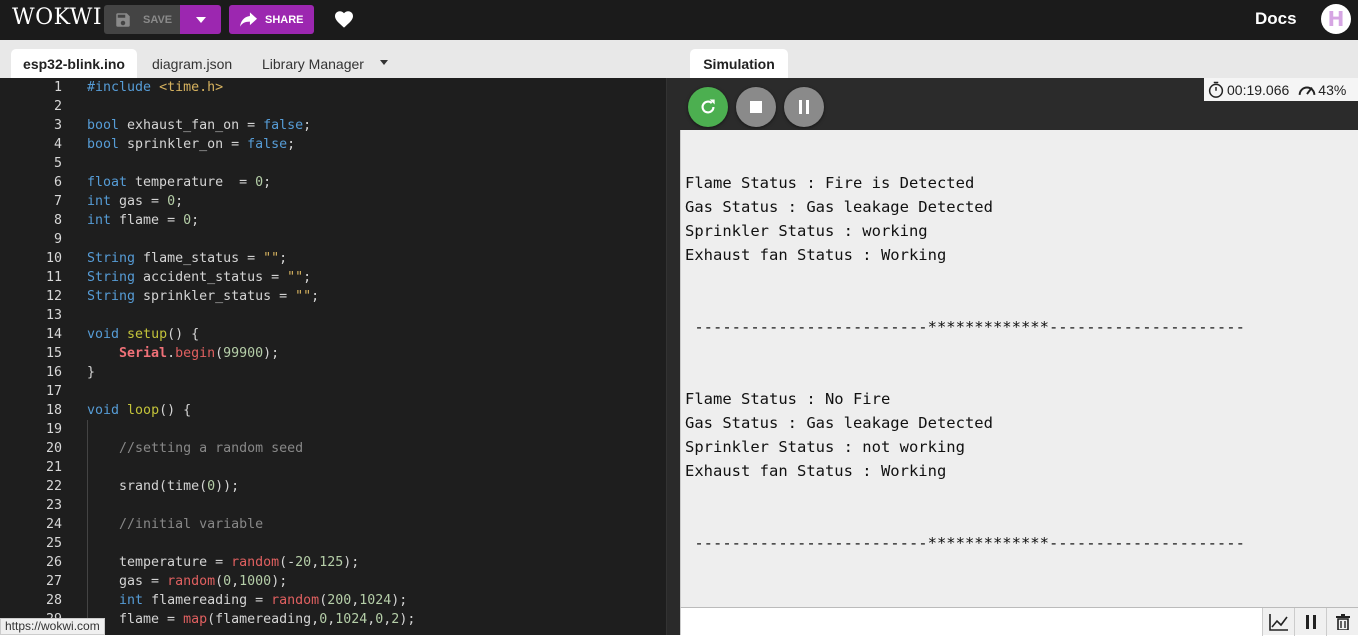 Image resolution: width=1358 pixels, height=636 pixels. Describe the element at coordinates (739, 63) in the screenshot. I see `tab-simulation: Simulation` at that location.